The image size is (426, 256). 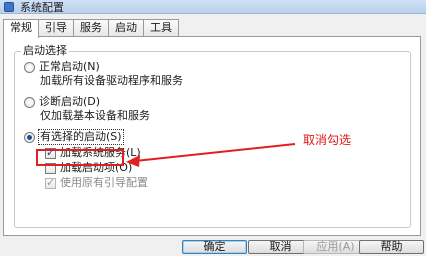 What do you see at coordinates (133, 161) in the screenshot?
I see `annotation-arrow-head` at bounding box center [133, 161].